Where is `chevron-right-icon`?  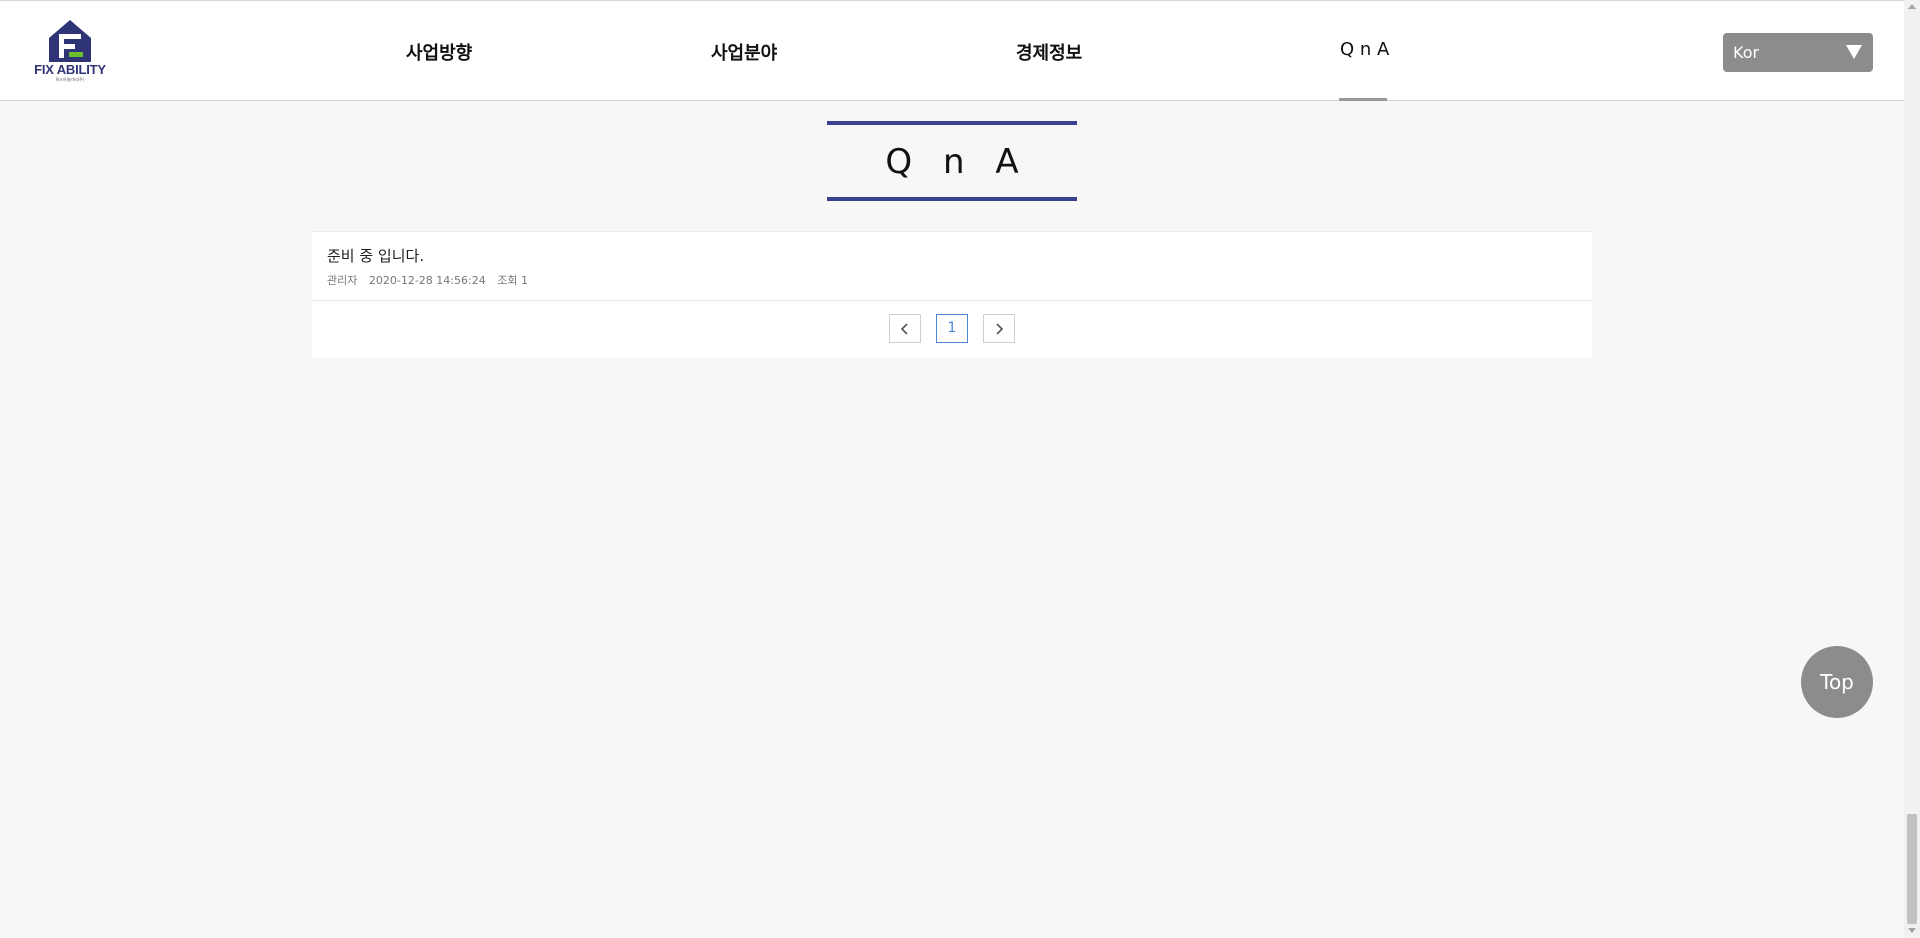
chevron-right-icon is located at coordinates (1000, 329).